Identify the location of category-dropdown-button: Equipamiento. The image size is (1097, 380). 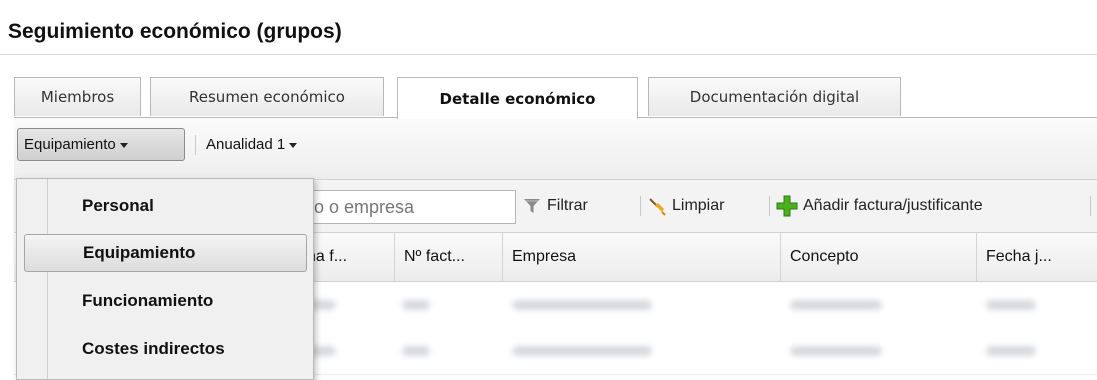
(101, 144).